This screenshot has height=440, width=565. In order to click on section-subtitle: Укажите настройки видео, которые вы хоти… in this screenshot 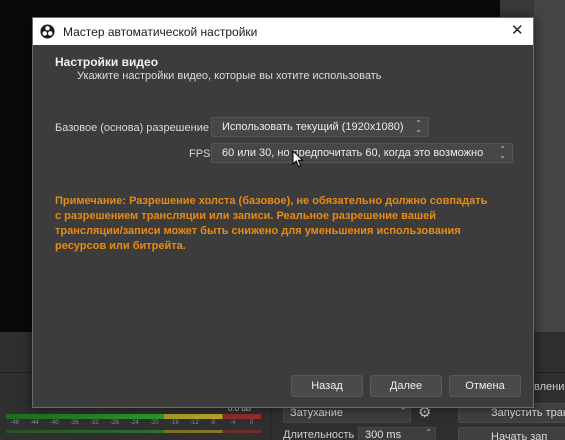, I will do `click(229, 76)`.